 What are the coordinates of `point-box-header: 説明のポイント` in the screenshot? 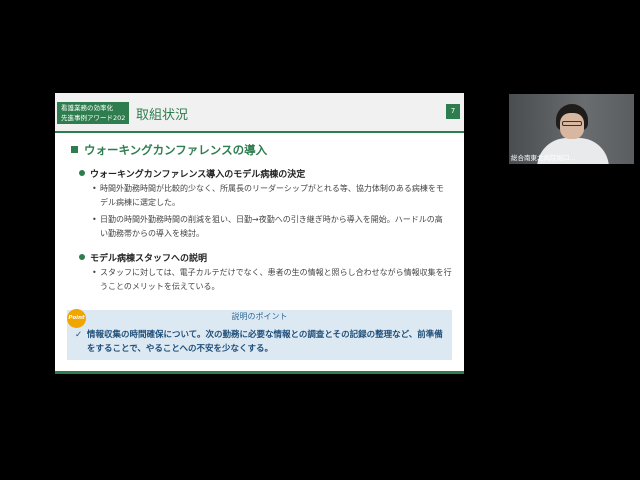 It's located at (259, 316).